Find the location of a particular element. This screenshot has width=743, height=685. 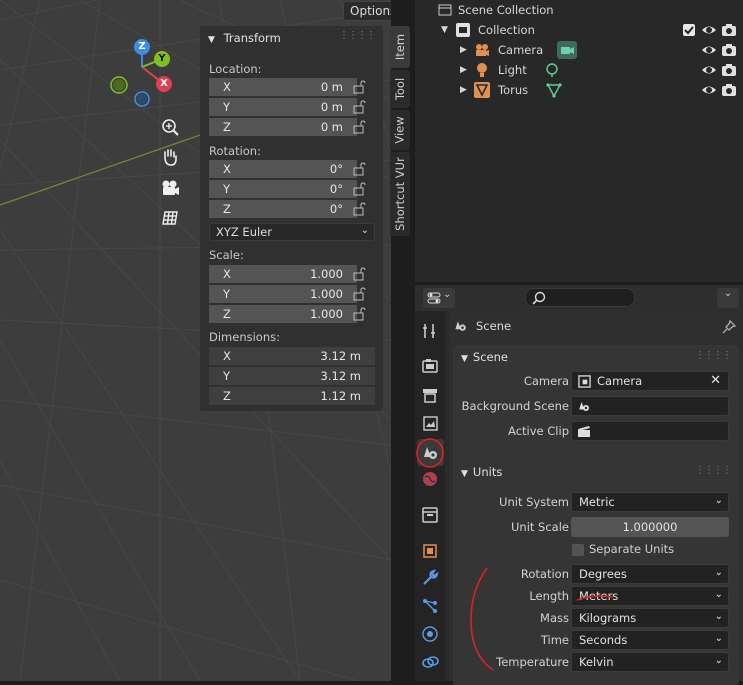

scene-collection-icon is located at coordinates (445, 10).